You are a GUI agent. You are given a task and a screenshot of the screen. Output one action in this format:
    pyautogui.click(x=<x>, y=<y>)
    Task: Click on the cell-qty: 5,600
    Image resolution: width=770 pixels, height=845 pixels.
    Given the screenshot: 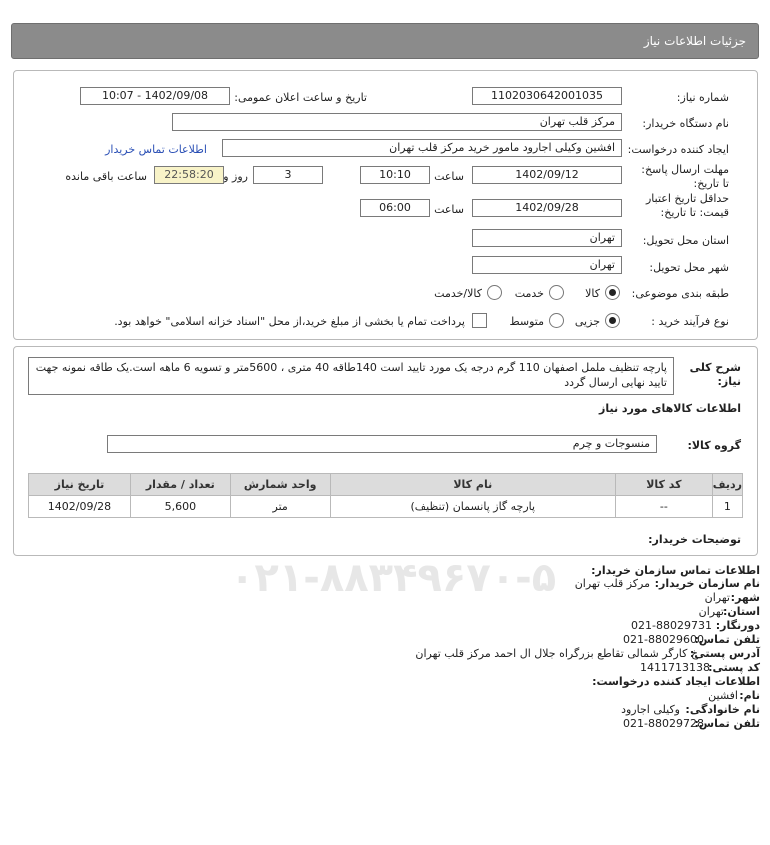 What is the action you would take?
    pyautogui.click(x=180, y=506)
    